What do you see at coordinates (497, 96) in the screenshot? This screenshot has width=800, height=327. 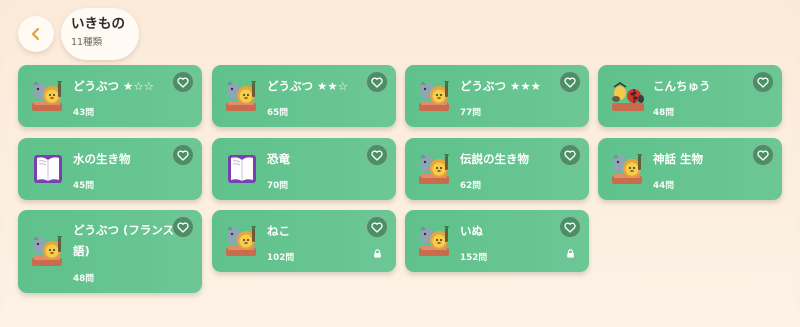 I see `category-card: どうぶつ ★★★ 77問` at bounding box center [497, 96].